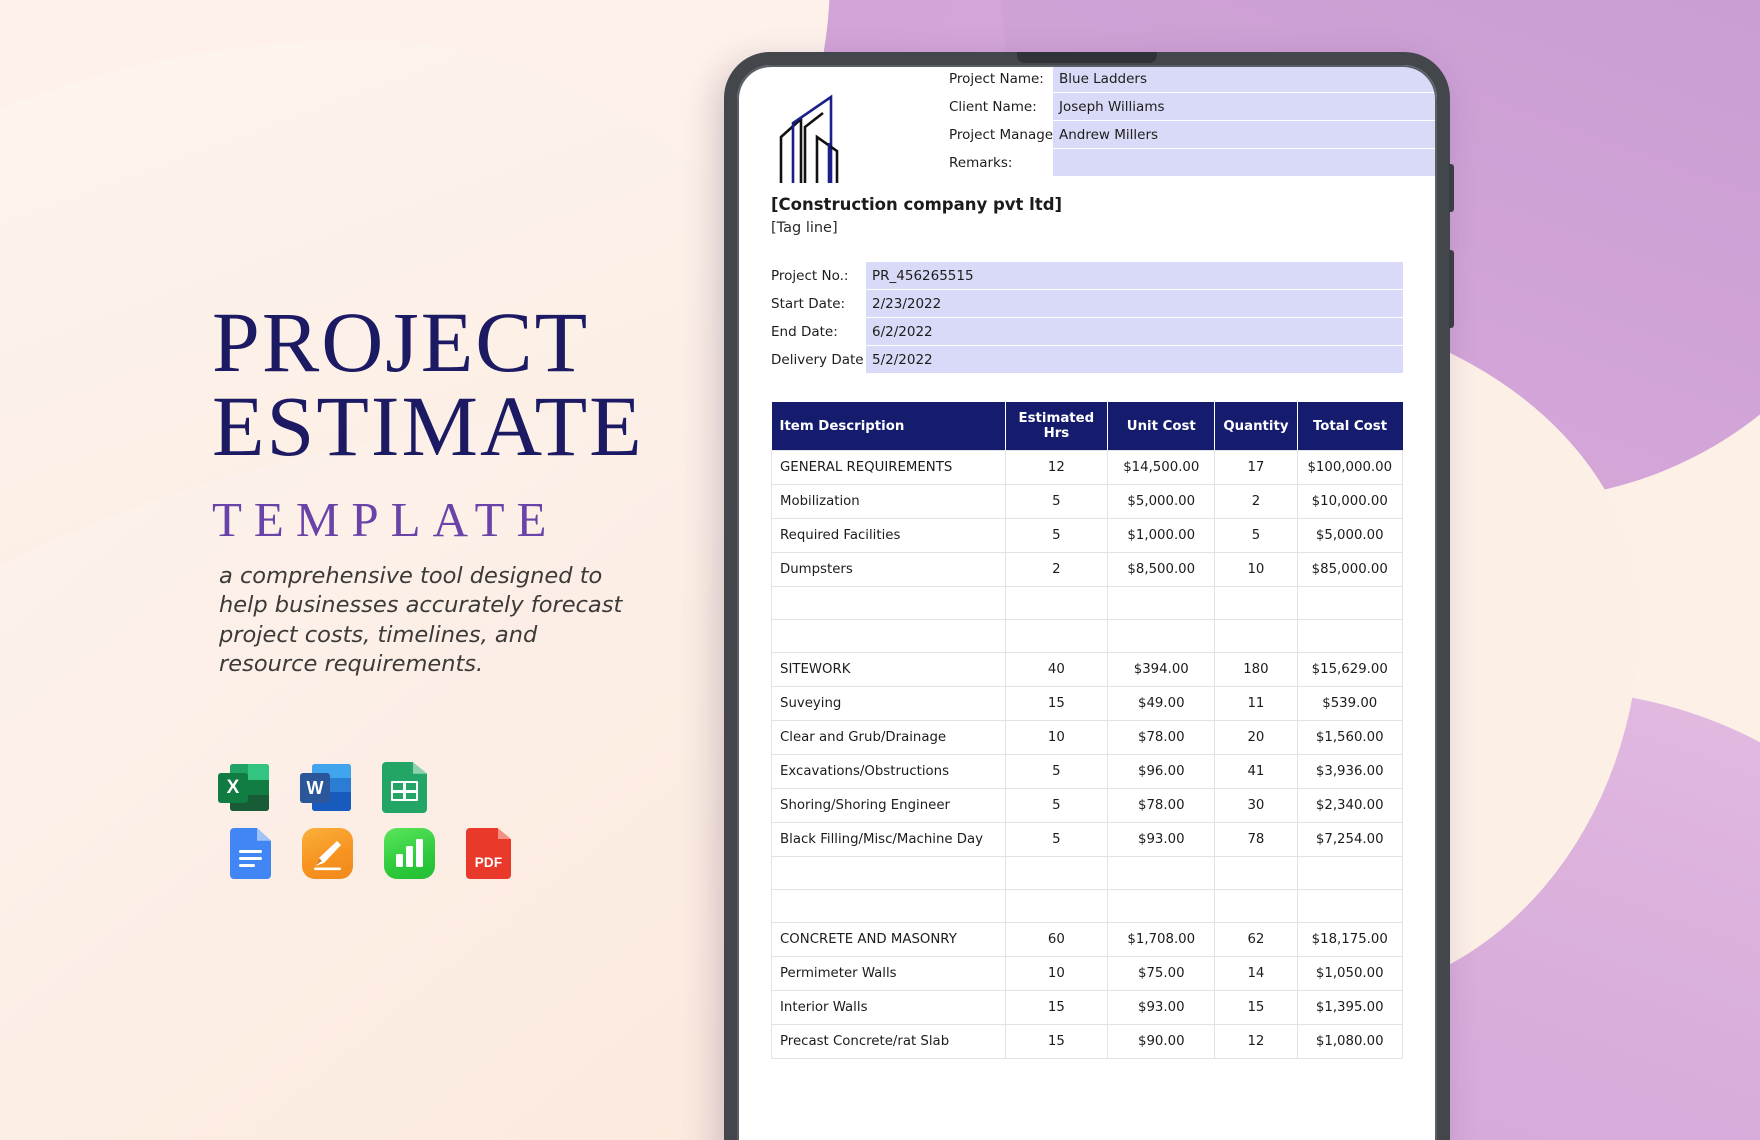 This screenshot has height=1140, width=1760. Describe the element at coordinates (488, 853) in the screenshot. I see `pdf-icon: PDF` at that location.